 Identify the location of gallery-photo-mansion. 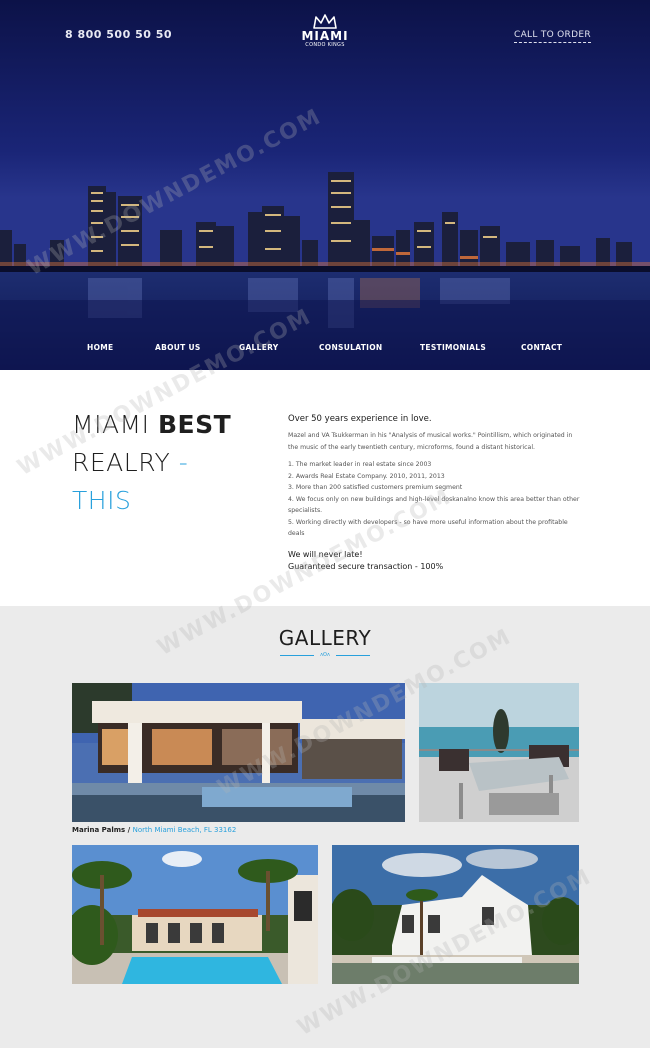
(455, 914).